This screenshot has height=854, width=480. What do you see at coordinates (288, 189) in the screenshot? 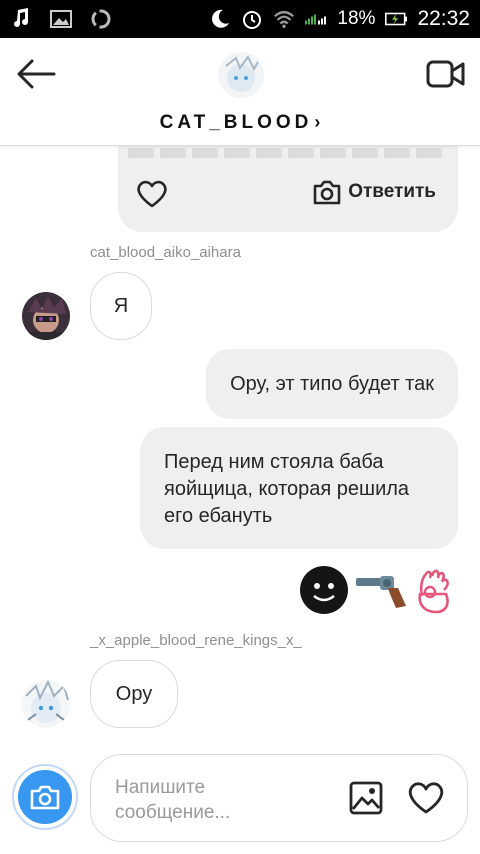
I see `shared-story-card: Ответить` at bounding box center [288, 189].